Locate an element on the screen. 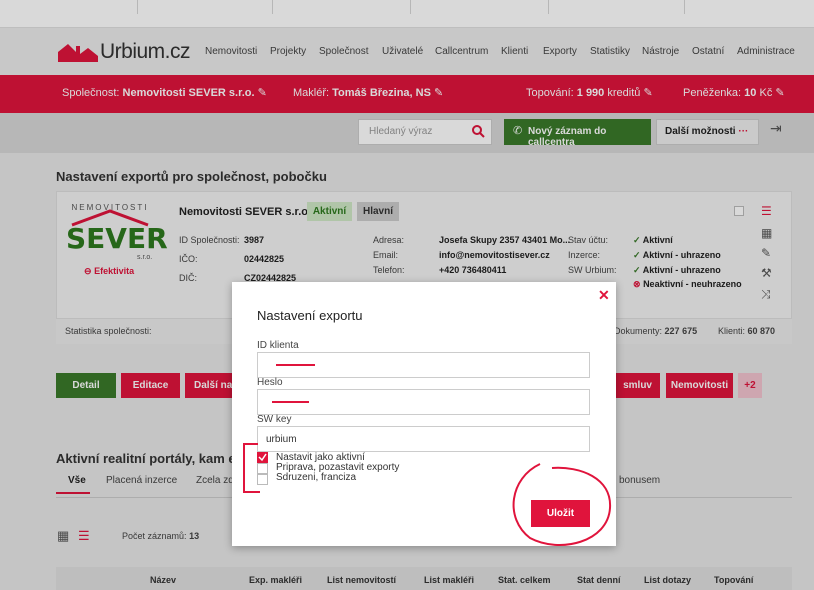  dialog-title: Nastavení exportu is located at coordinates (310, 315).